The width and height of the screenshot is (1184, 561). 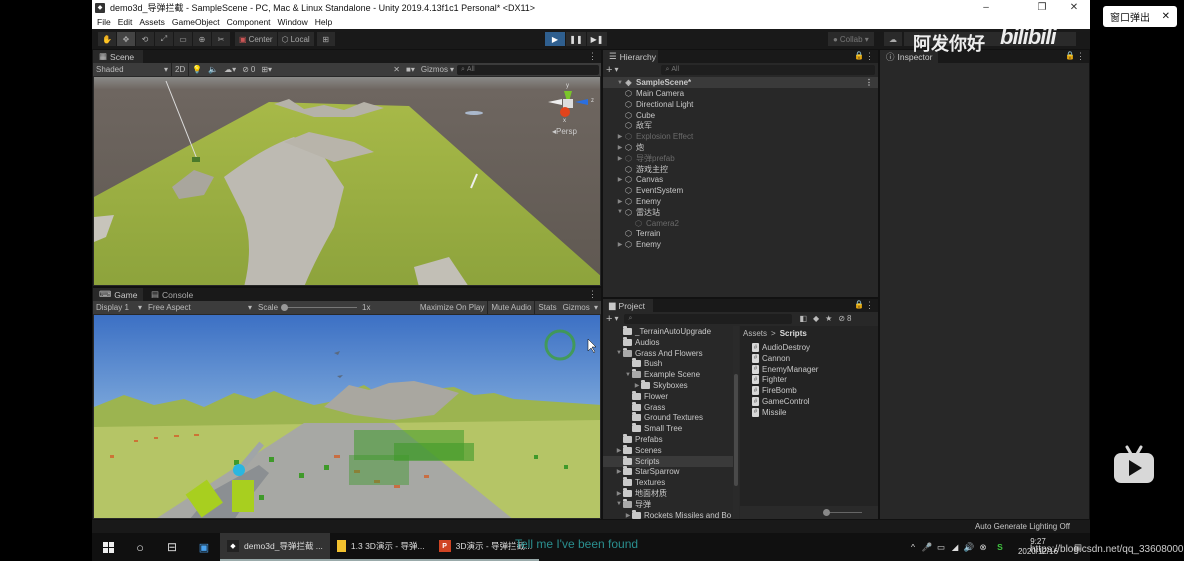 What do you see at coordinates (809, 369) in the screenshot?
I see `script-asset: # EnemyManager` at bounding box center [809, 369].